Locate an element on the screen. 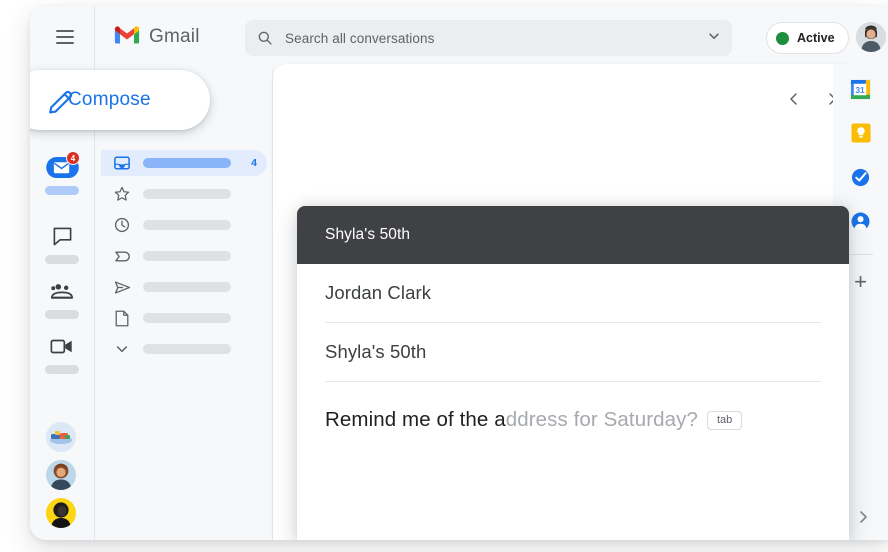 This screenshot has width=888, height=552. chevron-left-icon is located at coordinates (794, 99).